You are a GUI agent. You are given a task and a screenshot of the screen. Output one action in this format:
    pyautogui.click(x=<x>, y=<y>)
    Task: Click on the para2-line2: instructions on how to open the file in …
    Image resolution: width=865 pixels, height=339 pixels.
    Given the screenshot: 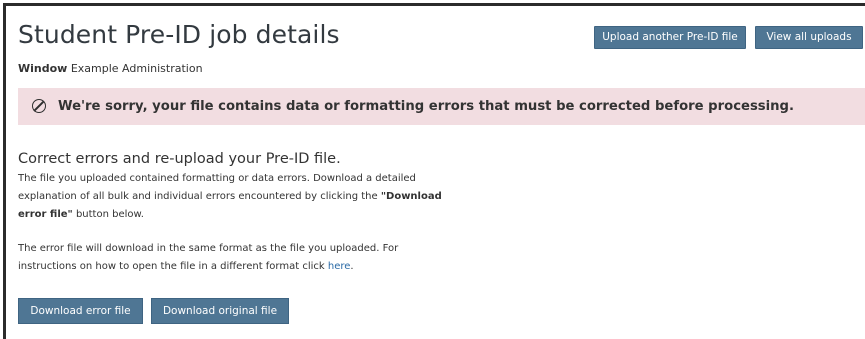 What is the action you would take?
    pyautogui.click(x=173, y=266)
    